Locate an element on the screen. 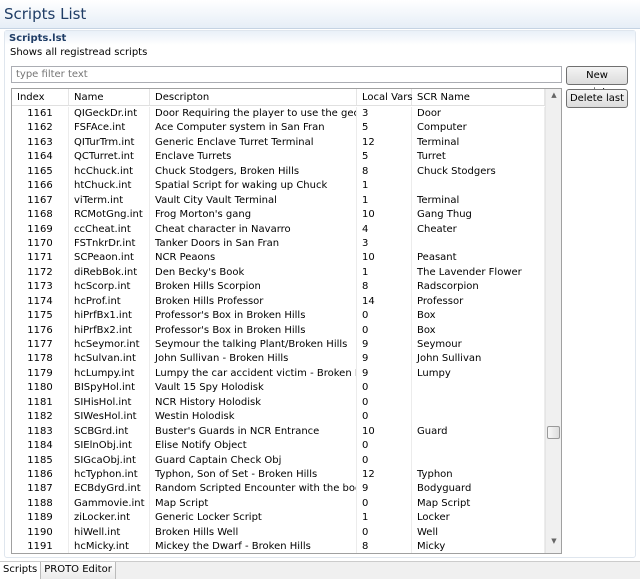 Image resolution: width=640 pixels, height=579 pixels. cell-index: 1191 is located at coordinates (40, 546).